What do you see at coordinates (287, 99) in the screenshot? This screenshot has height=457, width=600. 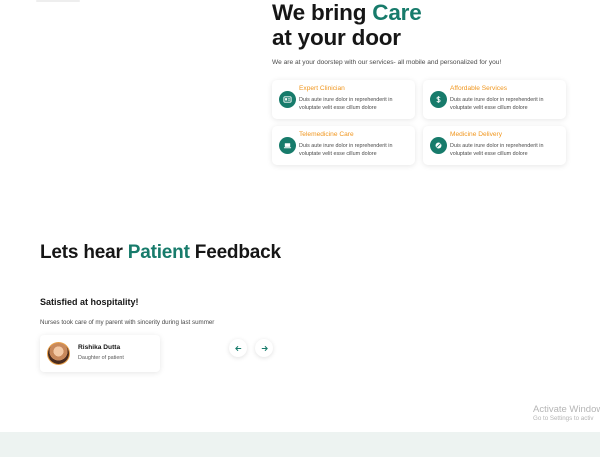 I see `id-card-icon` at bounding box center [287, 99].